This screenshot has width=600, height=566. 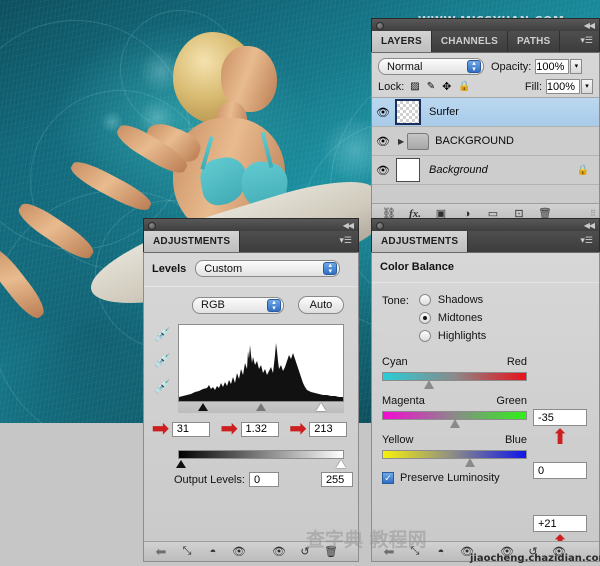 I want to click on output-black-input: 0, so click(x=263, y=479).